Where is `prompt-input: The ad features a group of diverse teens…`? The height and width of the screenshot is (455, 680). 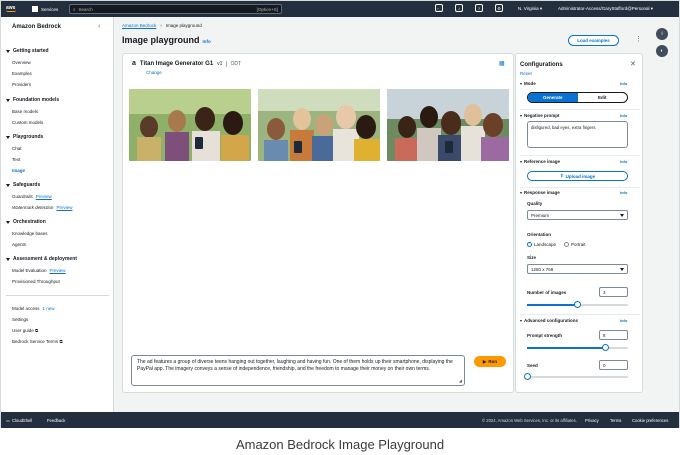 prompt-input: The ad features a group of diverse teens… is located at coordinates (298, 370).